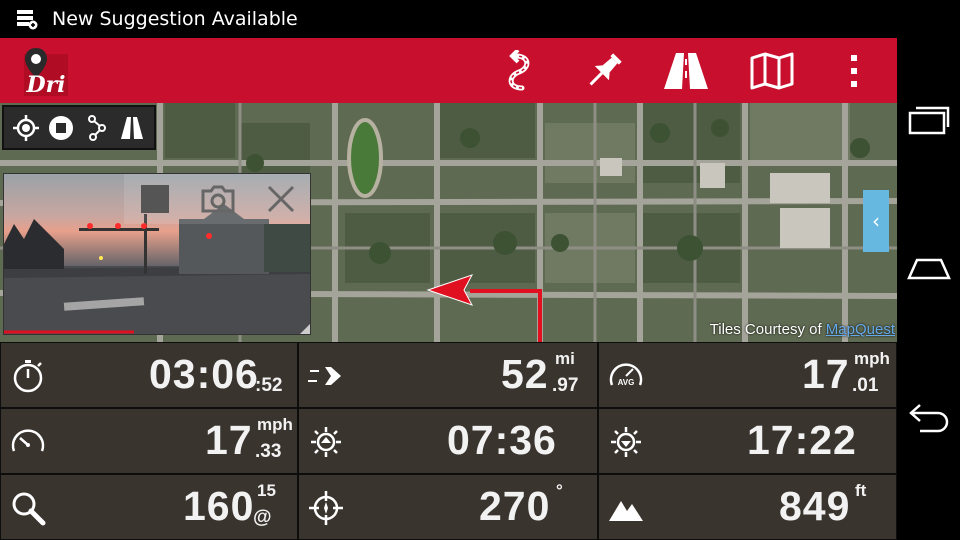 This screenshot has width=960, height=540. I want to click on recents-button, so click(929, 120).